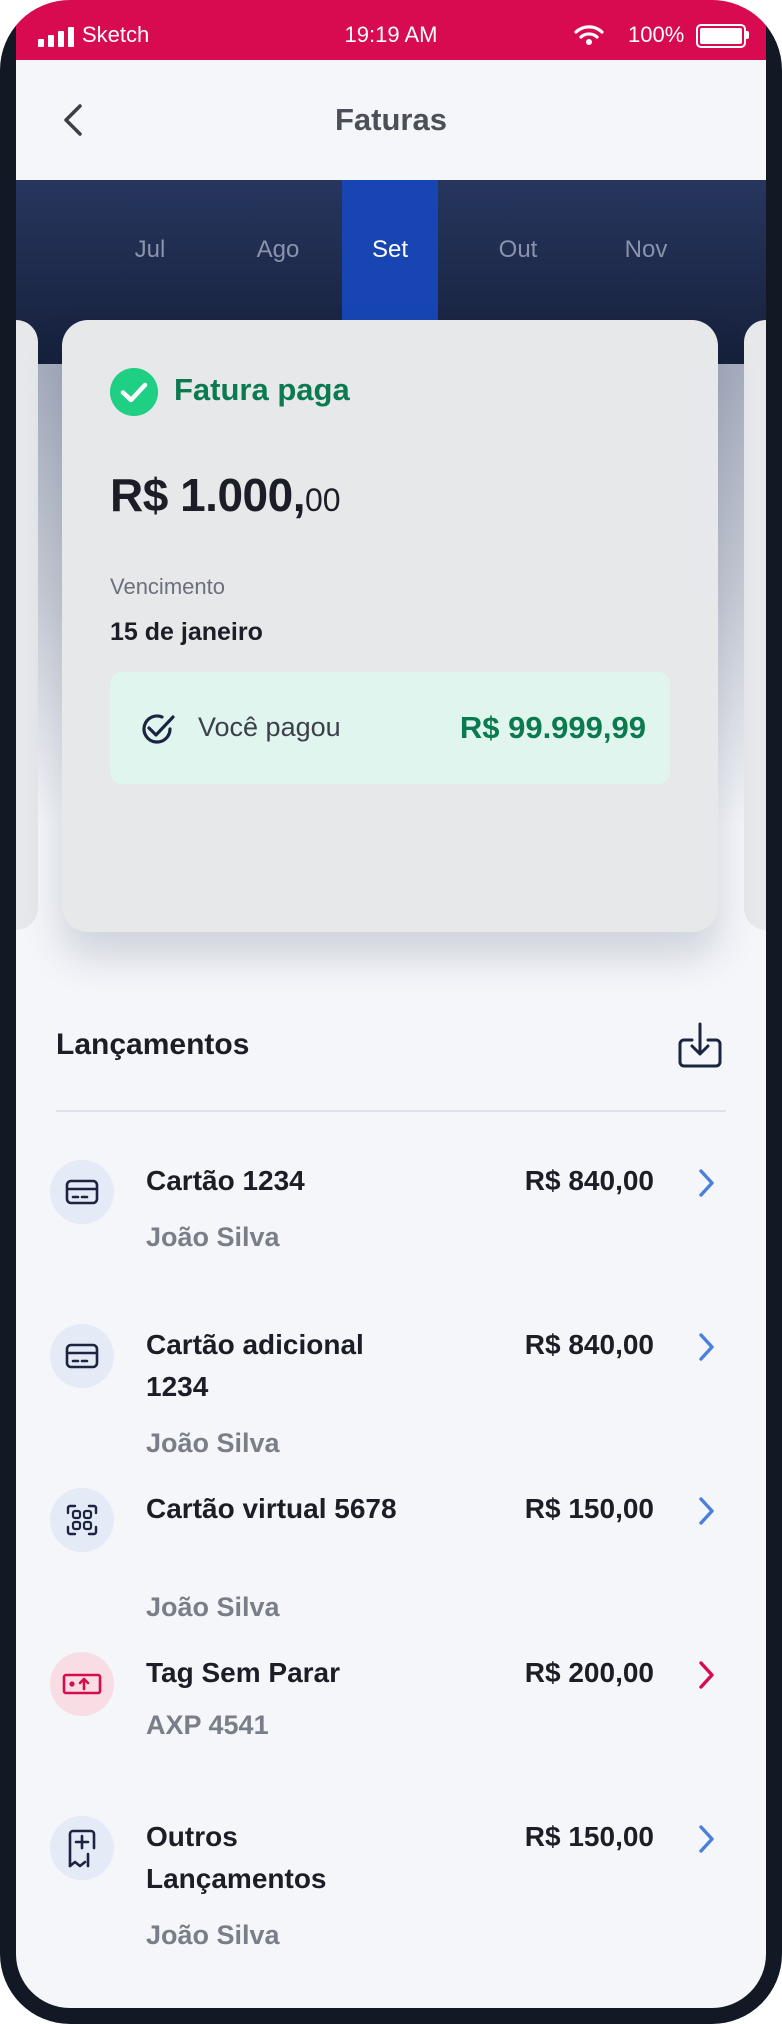 This screenshot has width=782, height=2024. What do you see at coordinates (391, 1111) in the screenshot?
I see `section-divider` at bounding box center [391, 1111].